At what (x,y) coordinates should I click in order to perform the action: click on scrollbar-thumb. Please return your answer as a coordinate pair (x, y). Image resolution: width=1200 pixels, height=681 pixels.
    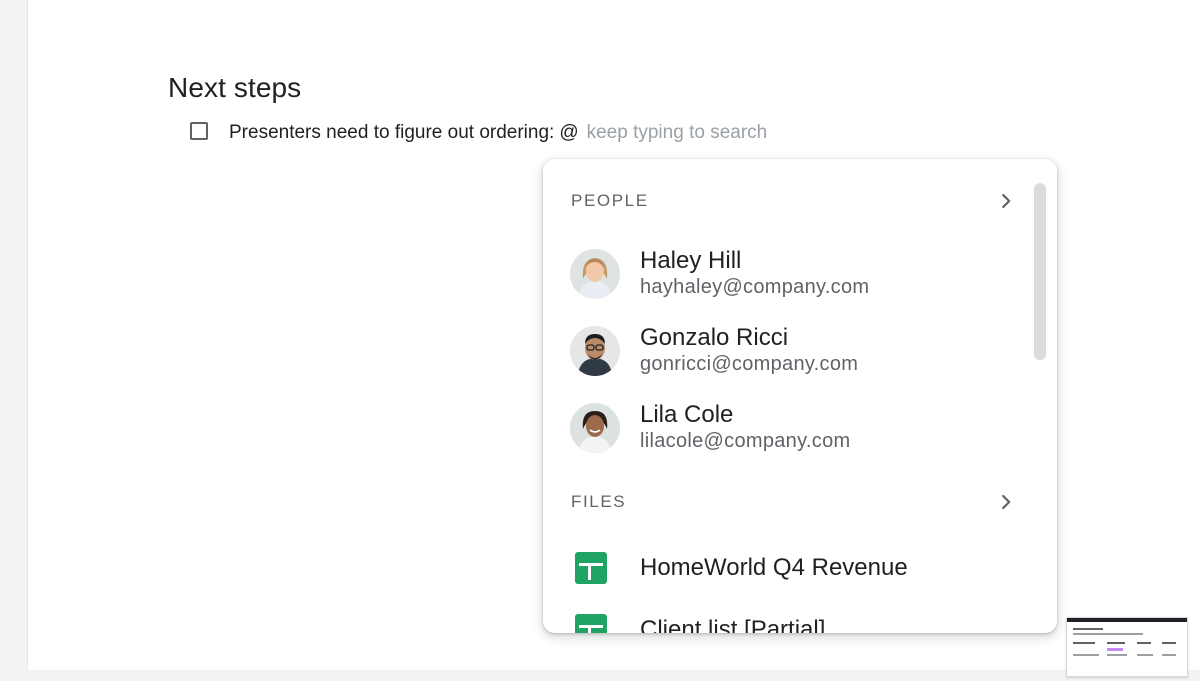
    Looking at the image, I should click on (1040, 271).